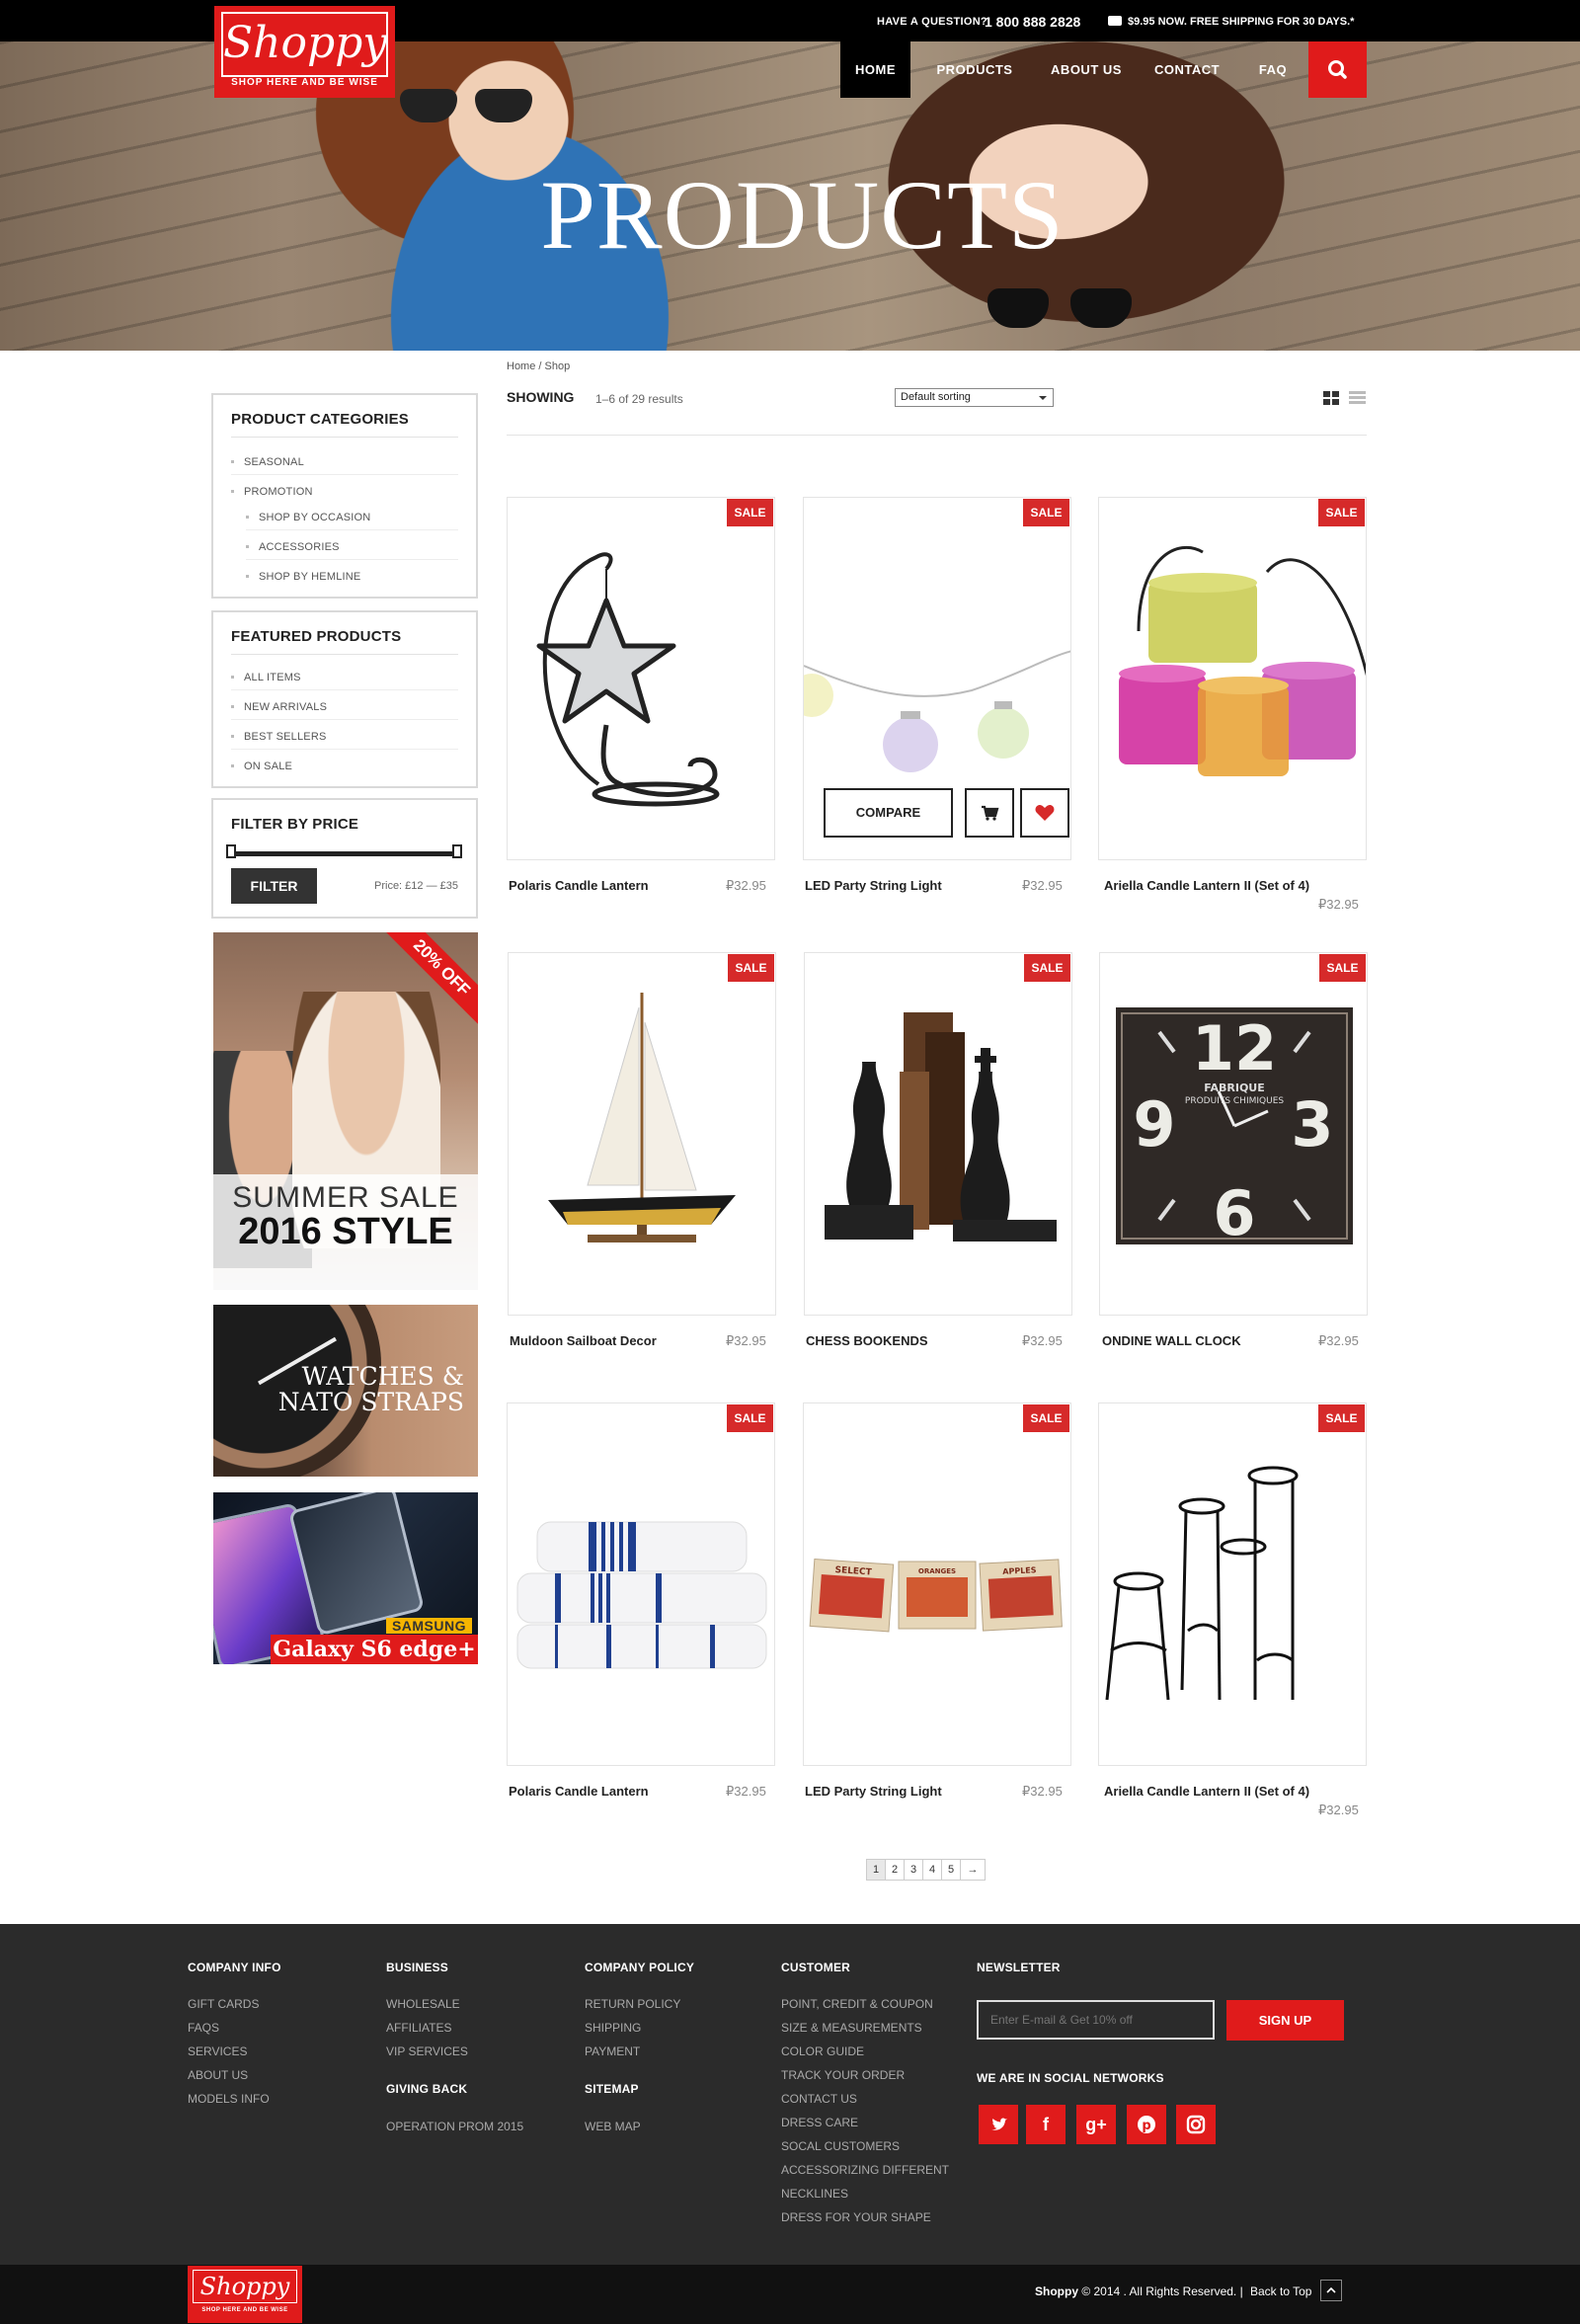 This screenshot has height=2324, width=1580. Describe the element at coordinates (345, 1578) in the screenshot. I see `galaxy-banner: SAMSUNG Galaxy S6 edge+` at that location.